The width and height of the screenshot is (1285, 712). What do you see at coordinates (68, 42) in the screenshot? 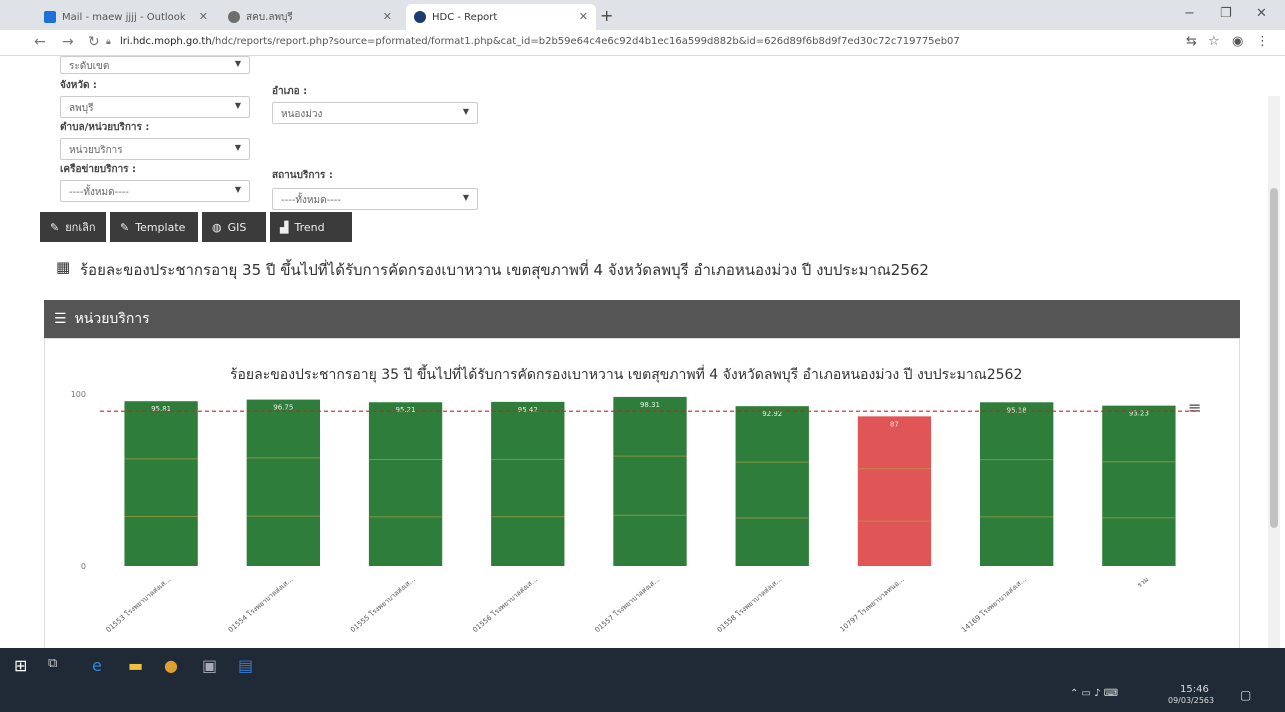
I see `forward-icon: →` at bounding box center [68, 42].